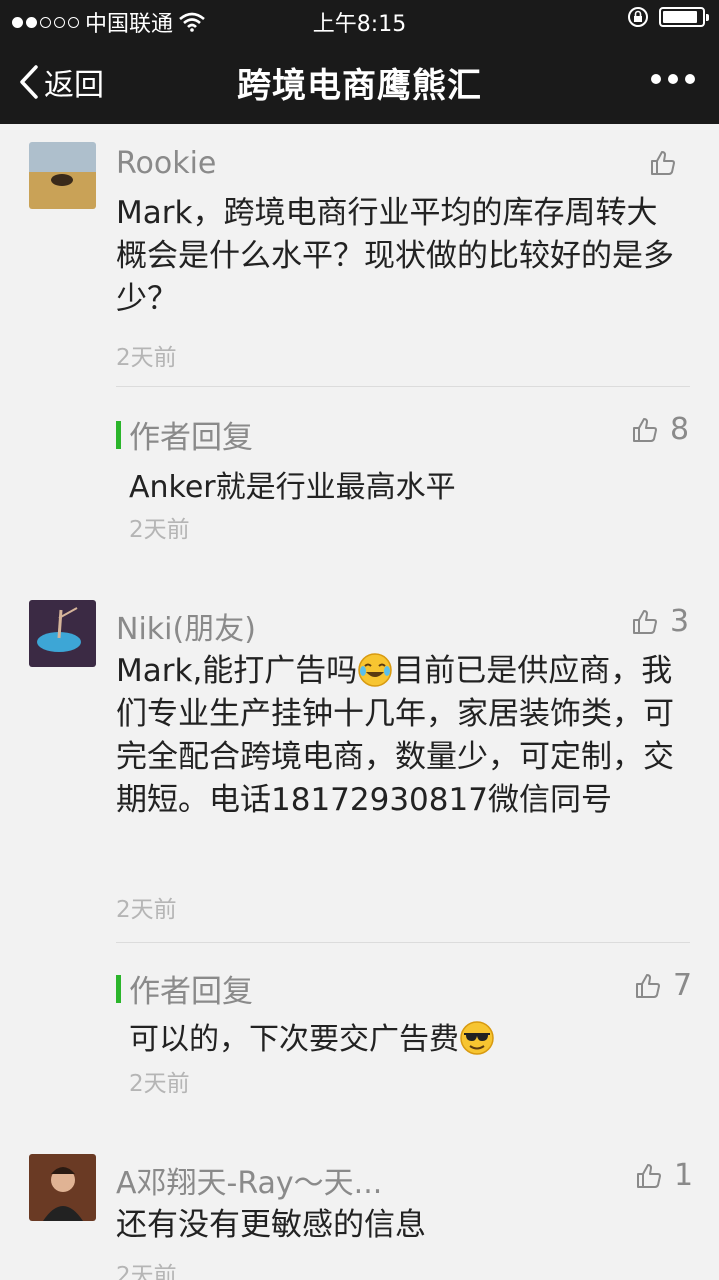 The image size is (719, 1280). Describe the element at coordinates (638, 17) in the screenshot. I see `orientation-lock-icon` at that location.